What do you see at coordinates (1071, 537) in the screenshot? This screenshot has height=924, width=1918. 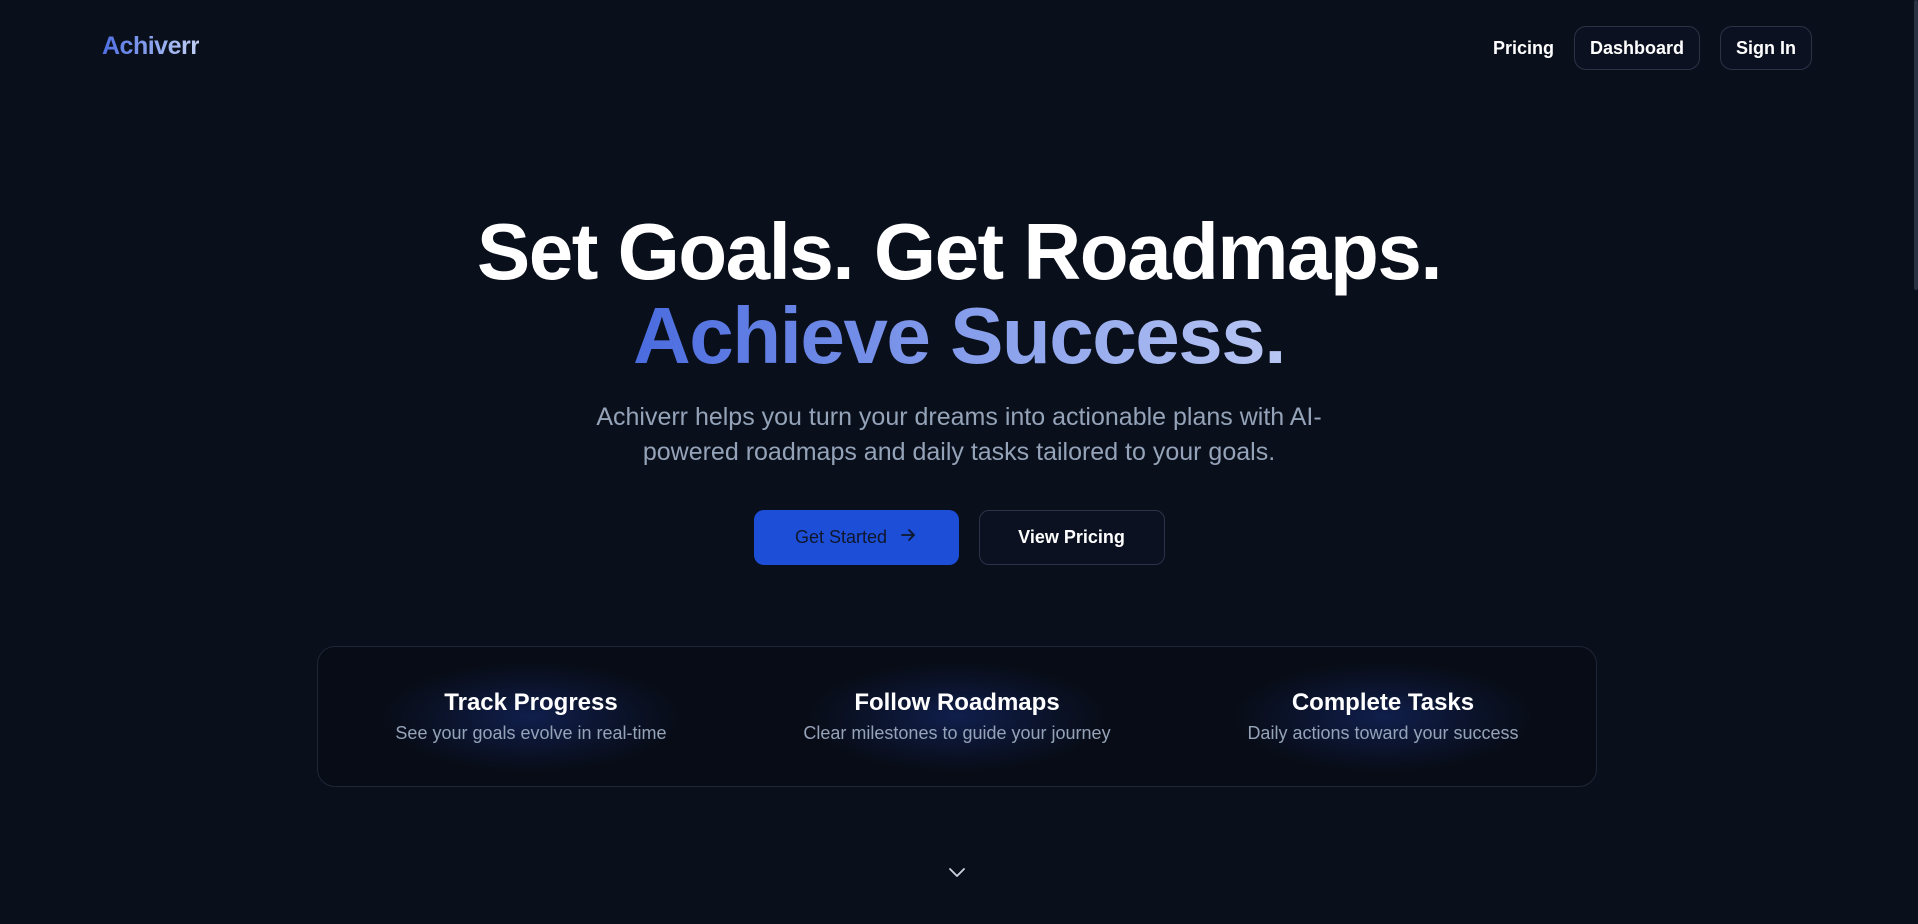 I see `view-pricing-button: View Pricing` at bounding box center [1071, 537].